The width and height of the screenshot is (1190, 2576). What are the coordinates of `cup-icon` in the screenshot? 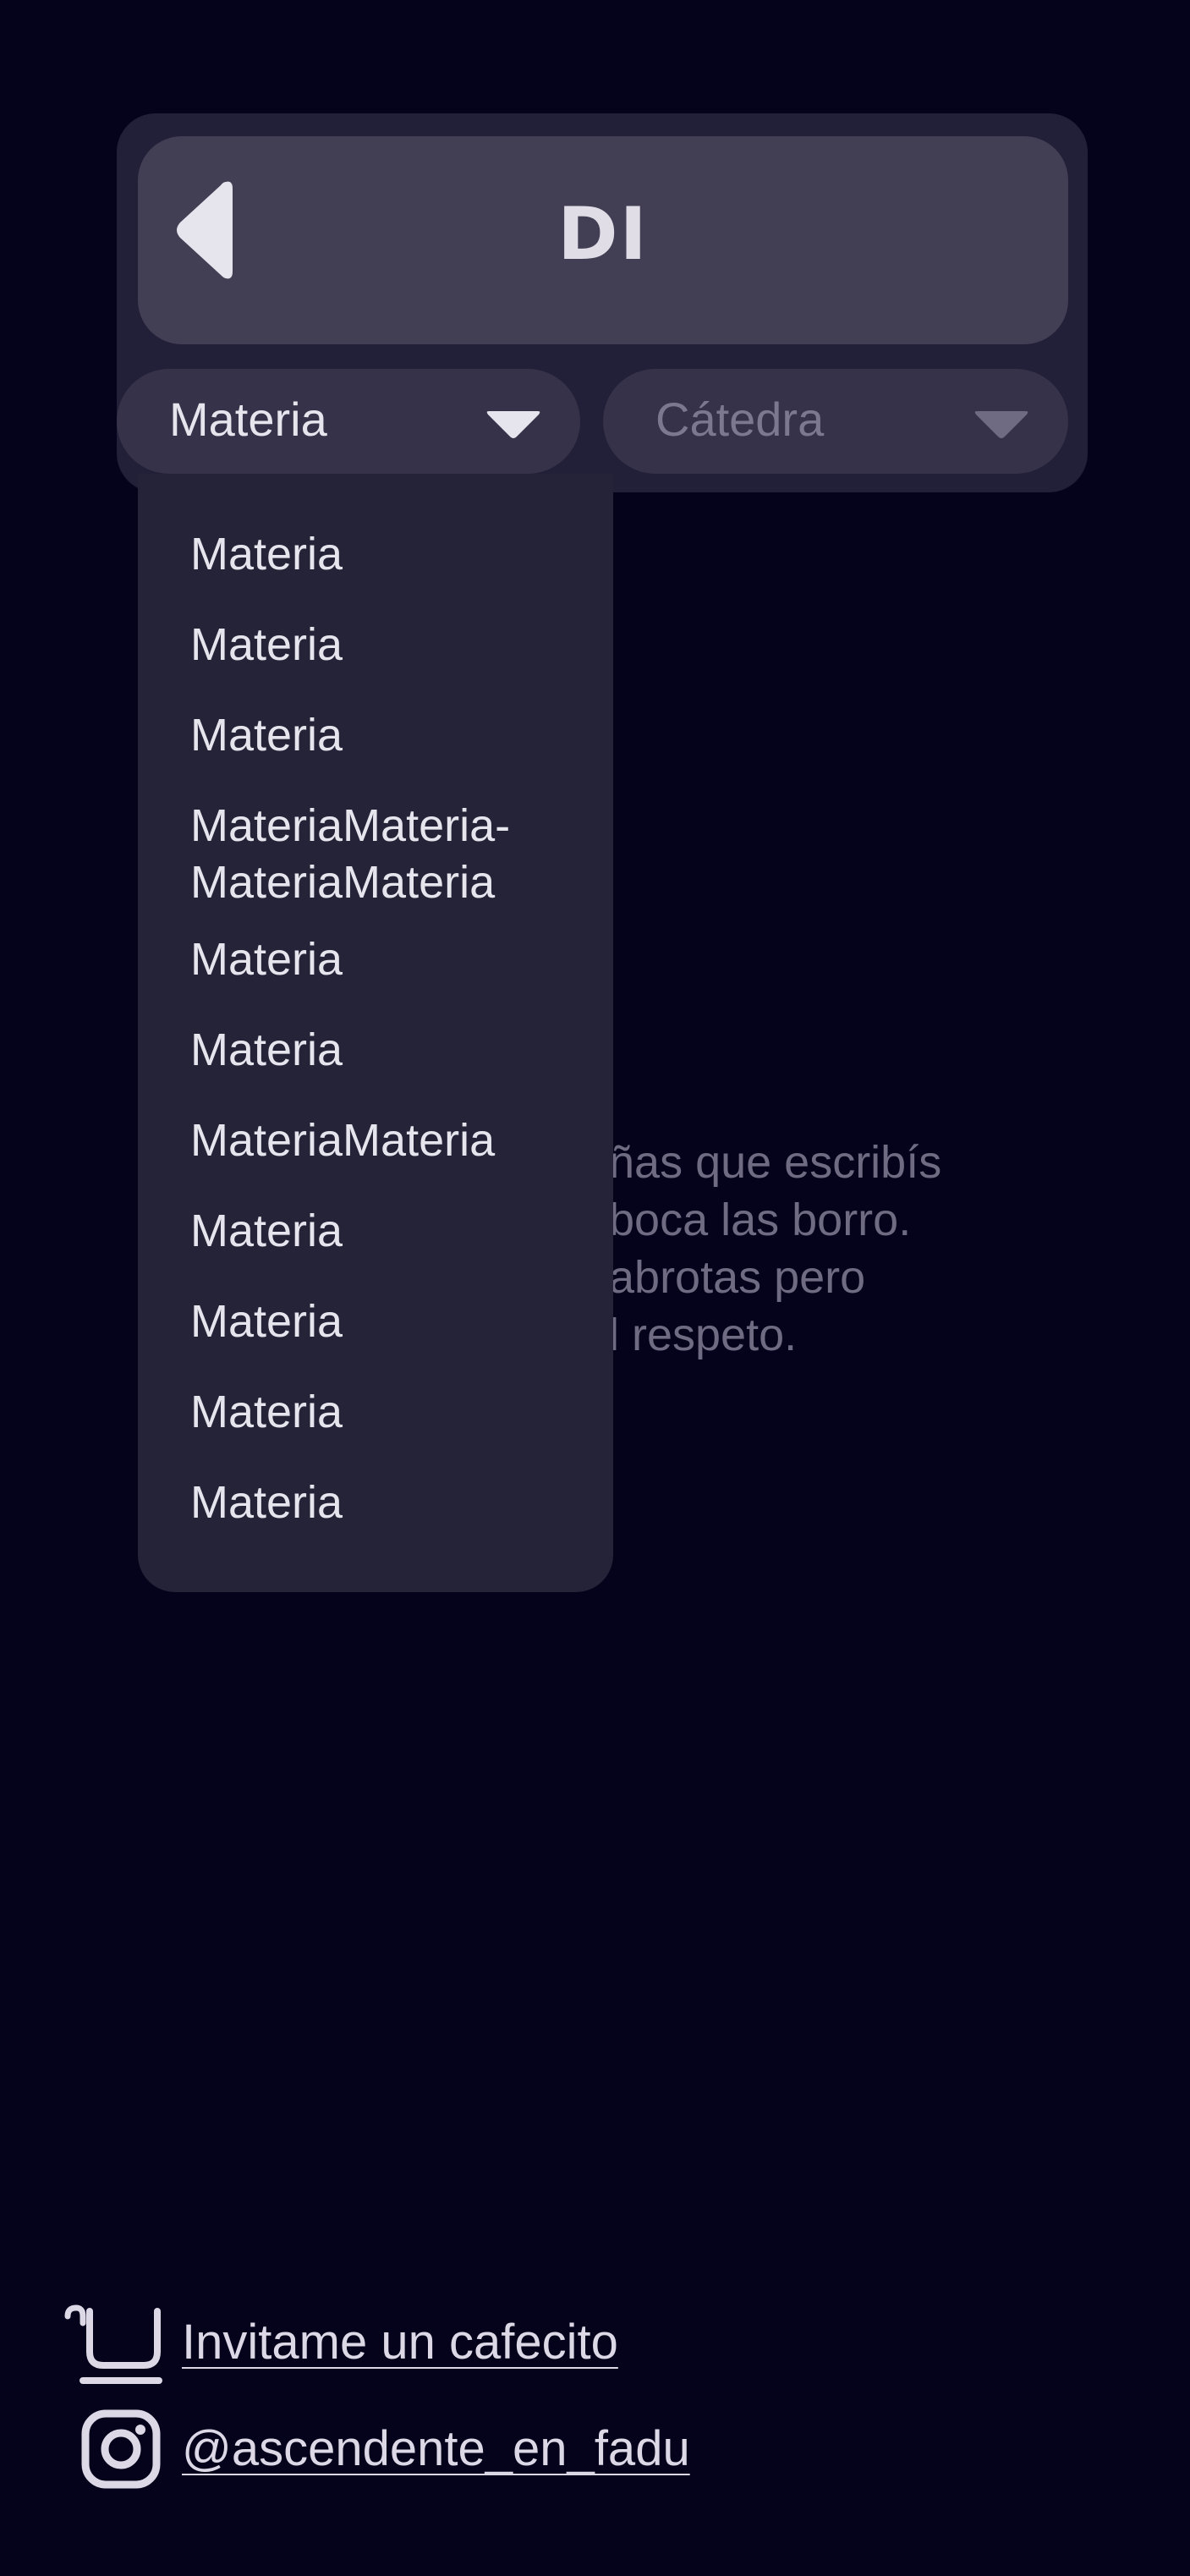 It's located at (113, 2344).